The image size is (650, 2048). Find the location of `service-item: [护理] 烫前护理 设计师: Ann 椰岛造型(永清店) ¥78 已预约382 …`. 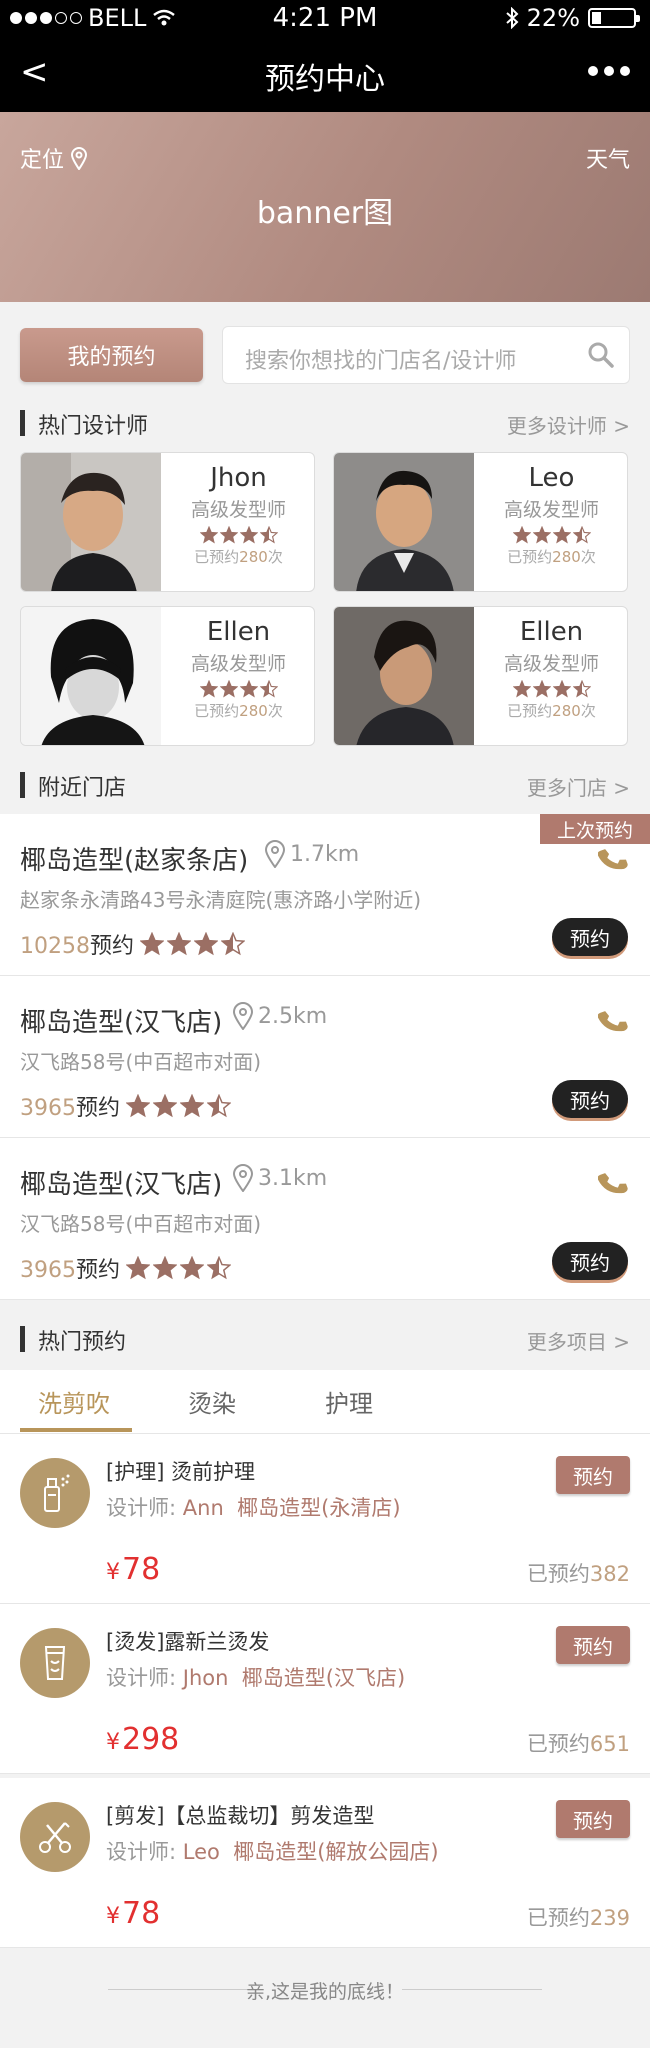

service-item: [护理] 烫前护理 设计师: Ann 椰岛造型(永清店) ¥78 已预约382 … is located at coordinates (325, 1519).